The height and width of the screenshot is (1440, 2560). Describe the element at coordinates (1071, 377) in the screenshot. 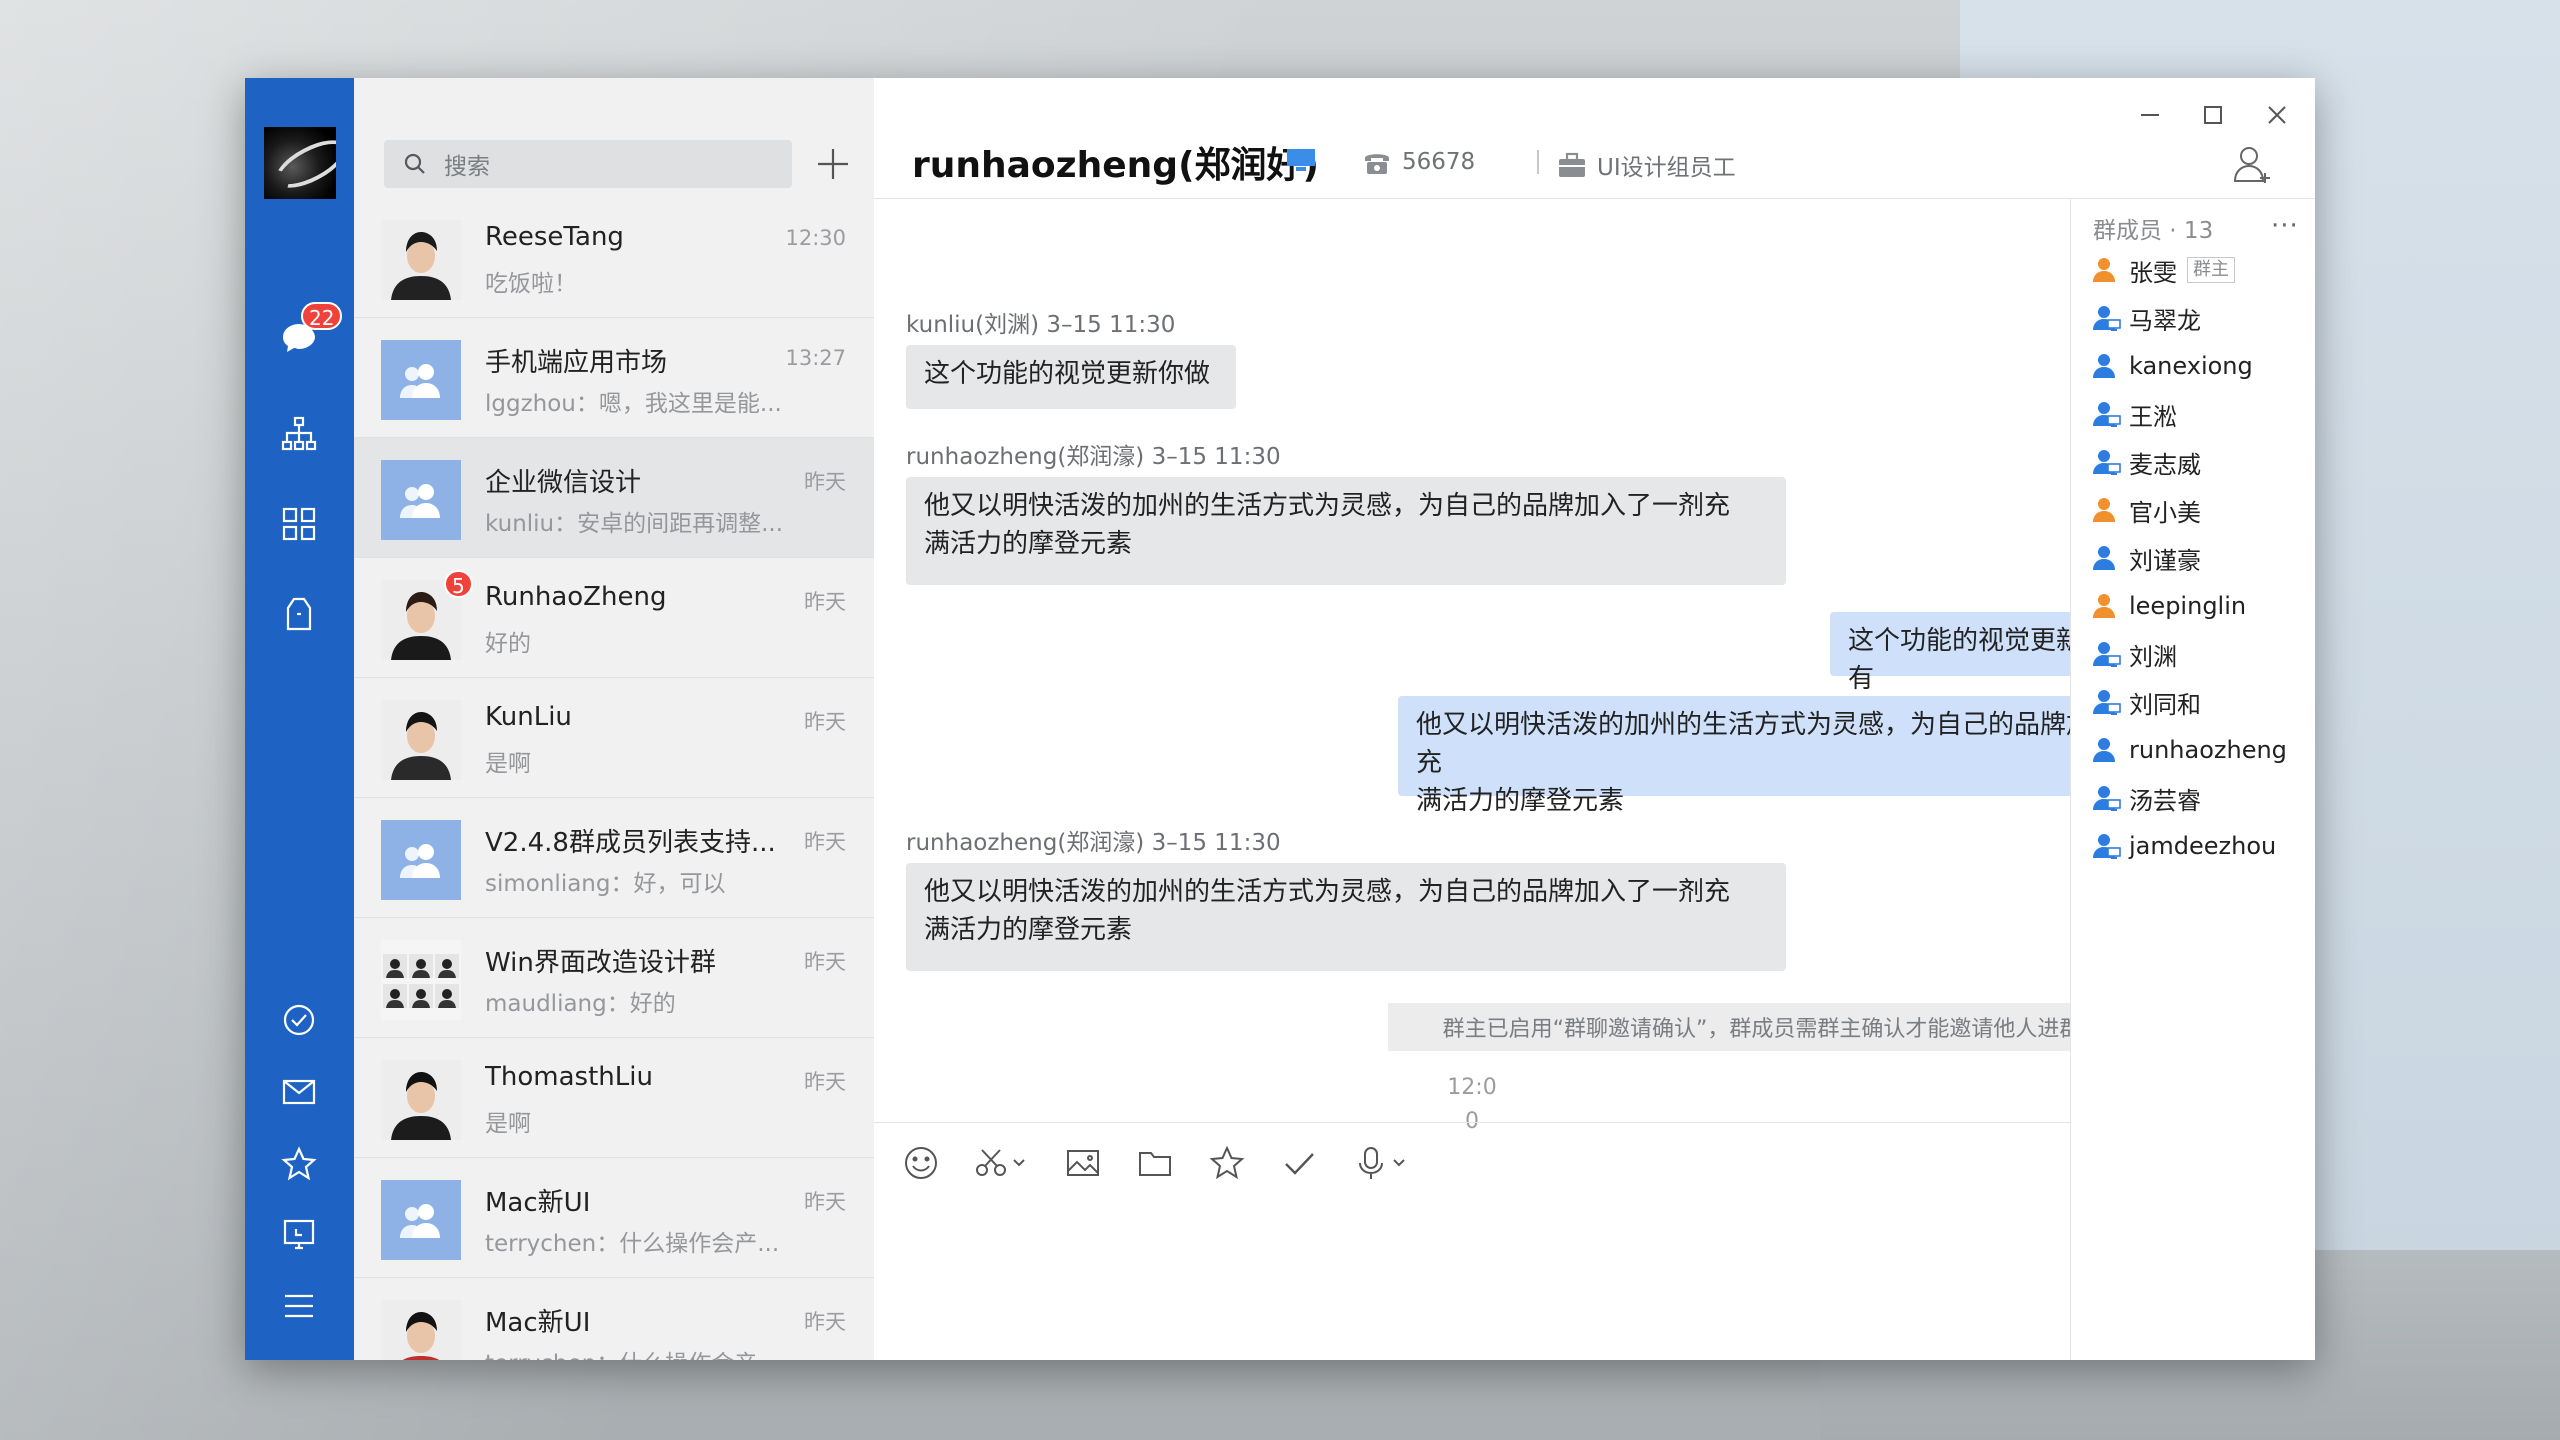

I see `message-bubble: 这个功能的视觉更新你做` at that location.